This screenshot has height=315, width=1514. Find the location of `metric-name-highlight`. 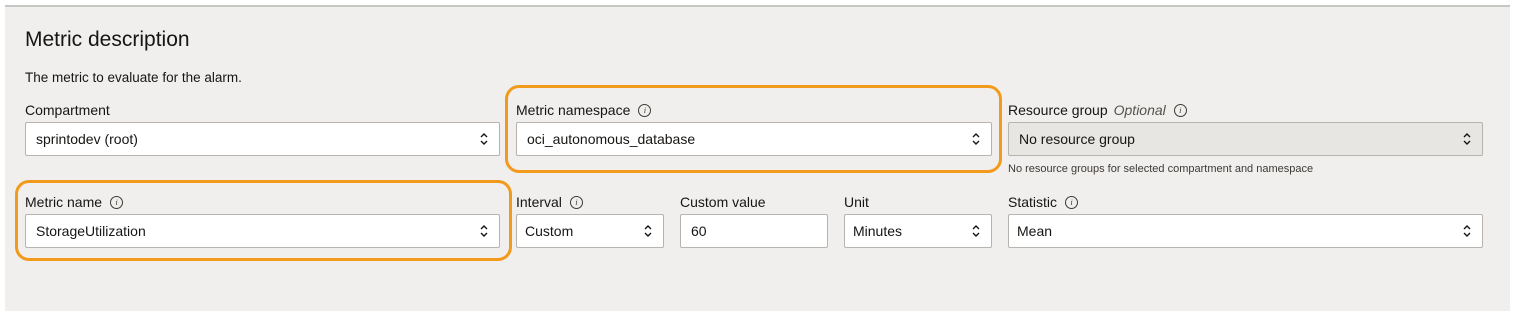

metric-name-highlight is located at coordinates (263, 220).